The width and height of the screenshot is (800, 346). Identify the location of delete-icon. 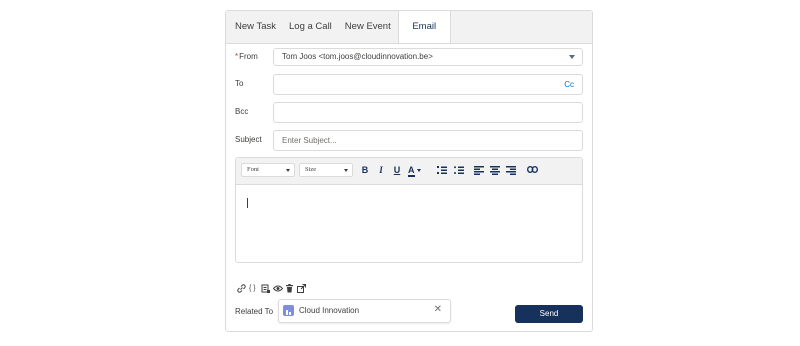
(289, 288).